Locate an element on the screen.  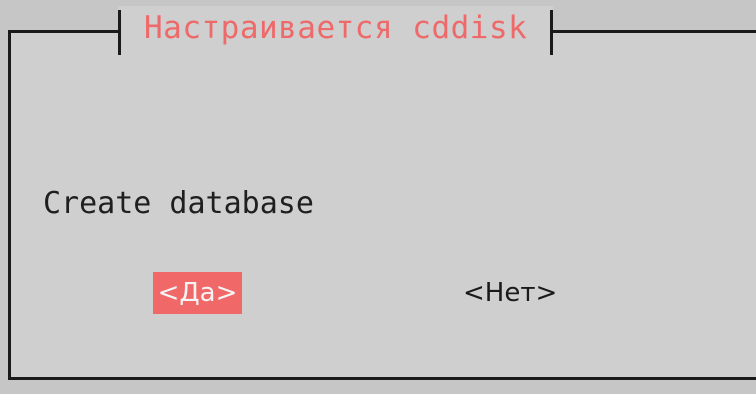
dialog-question: Create database is located at coordinates (178, 203).